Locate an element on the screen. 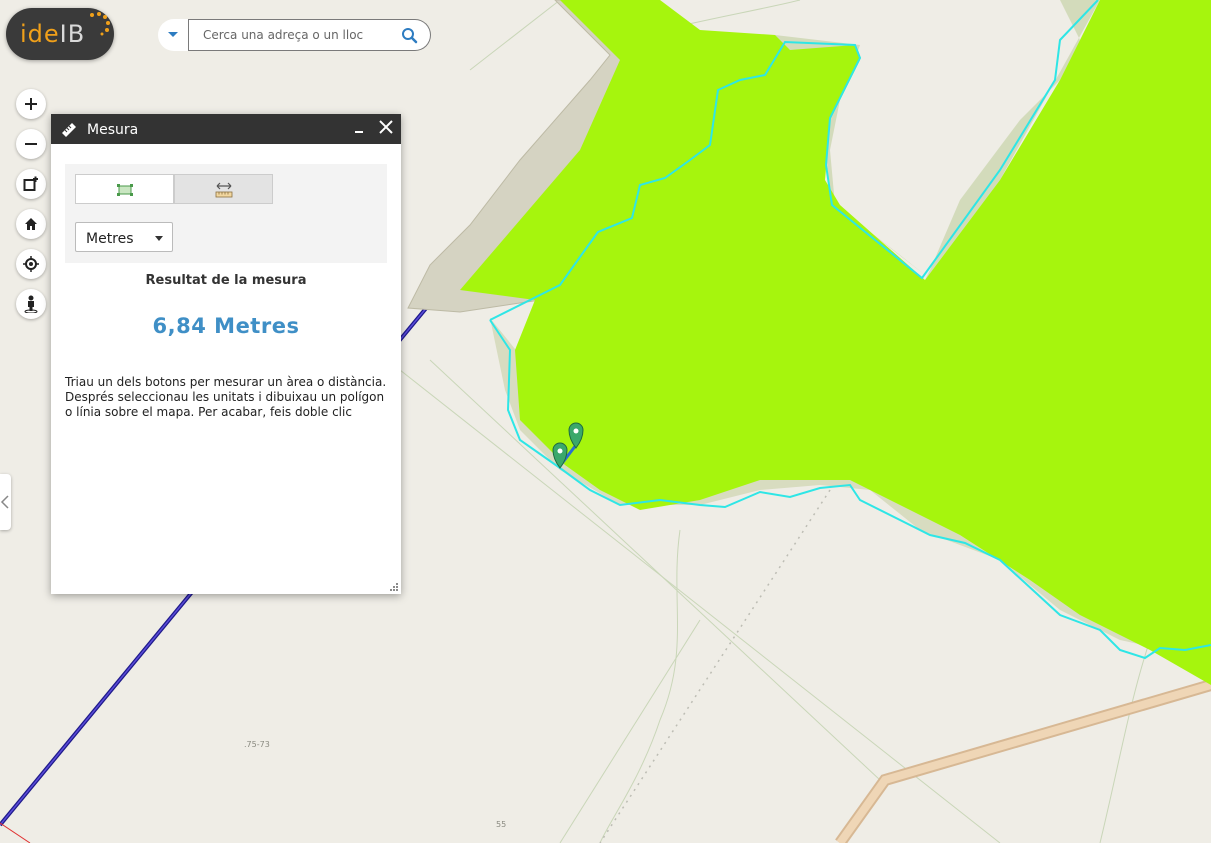 Image resolution: width=1211 pixels, height=843 pixels. add-layer-icon is located at coordinates (30, 183).